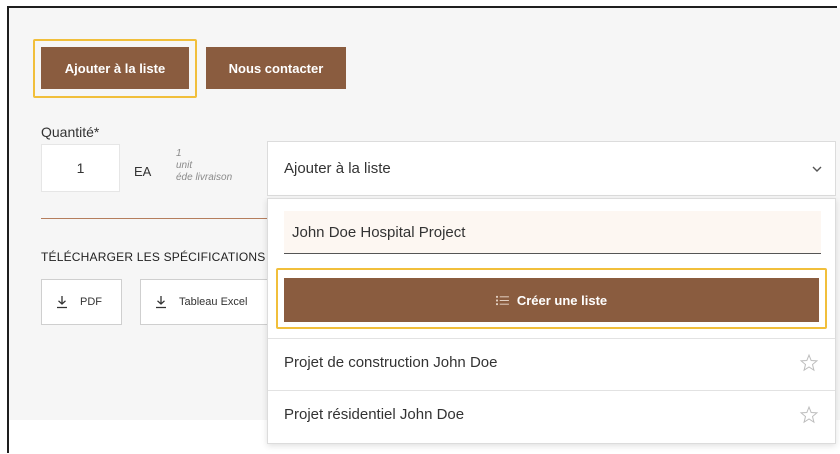 The image size is (840, 454). What do you see at coordinates (337, 168) in the screenshot?
I see `select-value: Ajouter à la liste` at bounding box center [337, 168].